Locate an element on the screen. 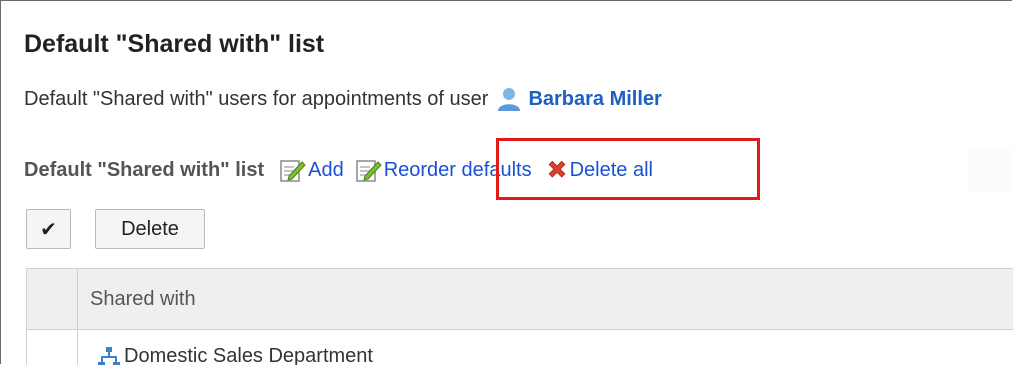 The height and width of the screenshot is (365, 1013). user-link: Barbara Miller is located at coordinates (594, 99).